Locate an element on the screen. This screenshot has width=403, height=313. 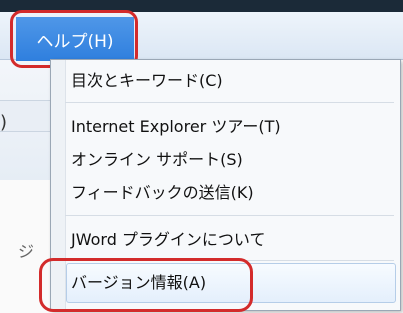
highlight-outline is located at coordinates (146, 285).